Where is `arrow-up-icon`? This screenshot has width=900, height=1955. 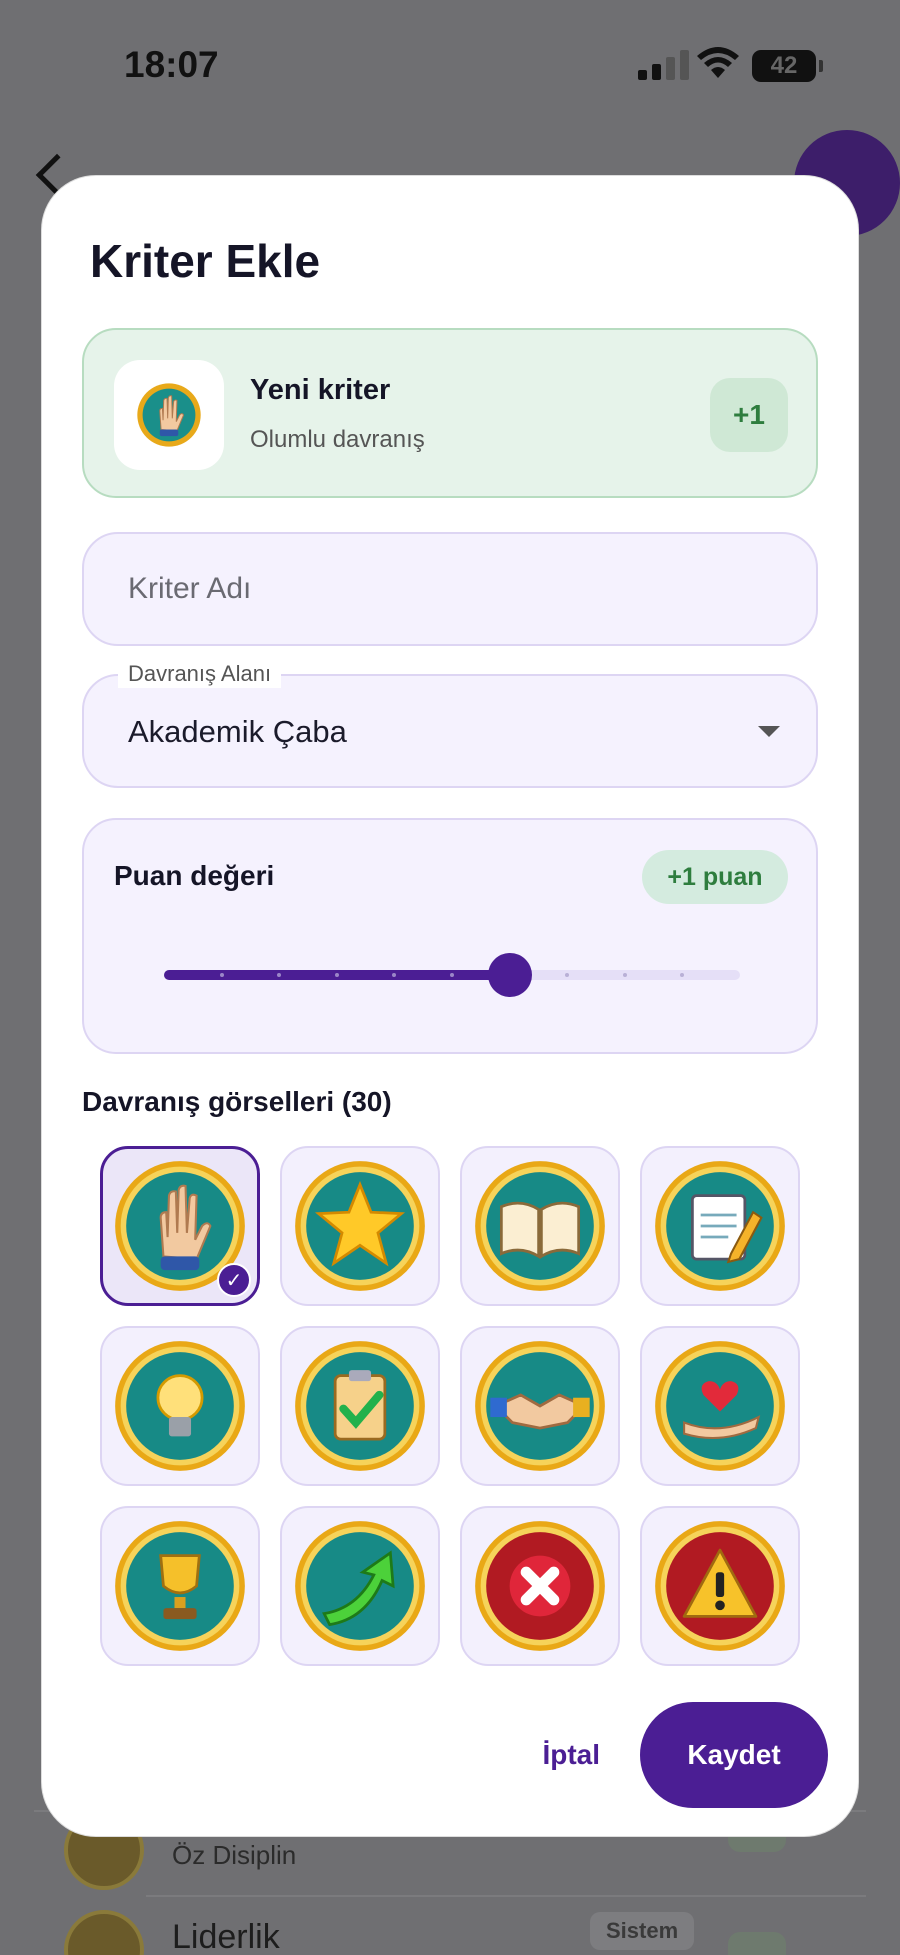 arrow-up-icon is located at coordinates (360, 1586).